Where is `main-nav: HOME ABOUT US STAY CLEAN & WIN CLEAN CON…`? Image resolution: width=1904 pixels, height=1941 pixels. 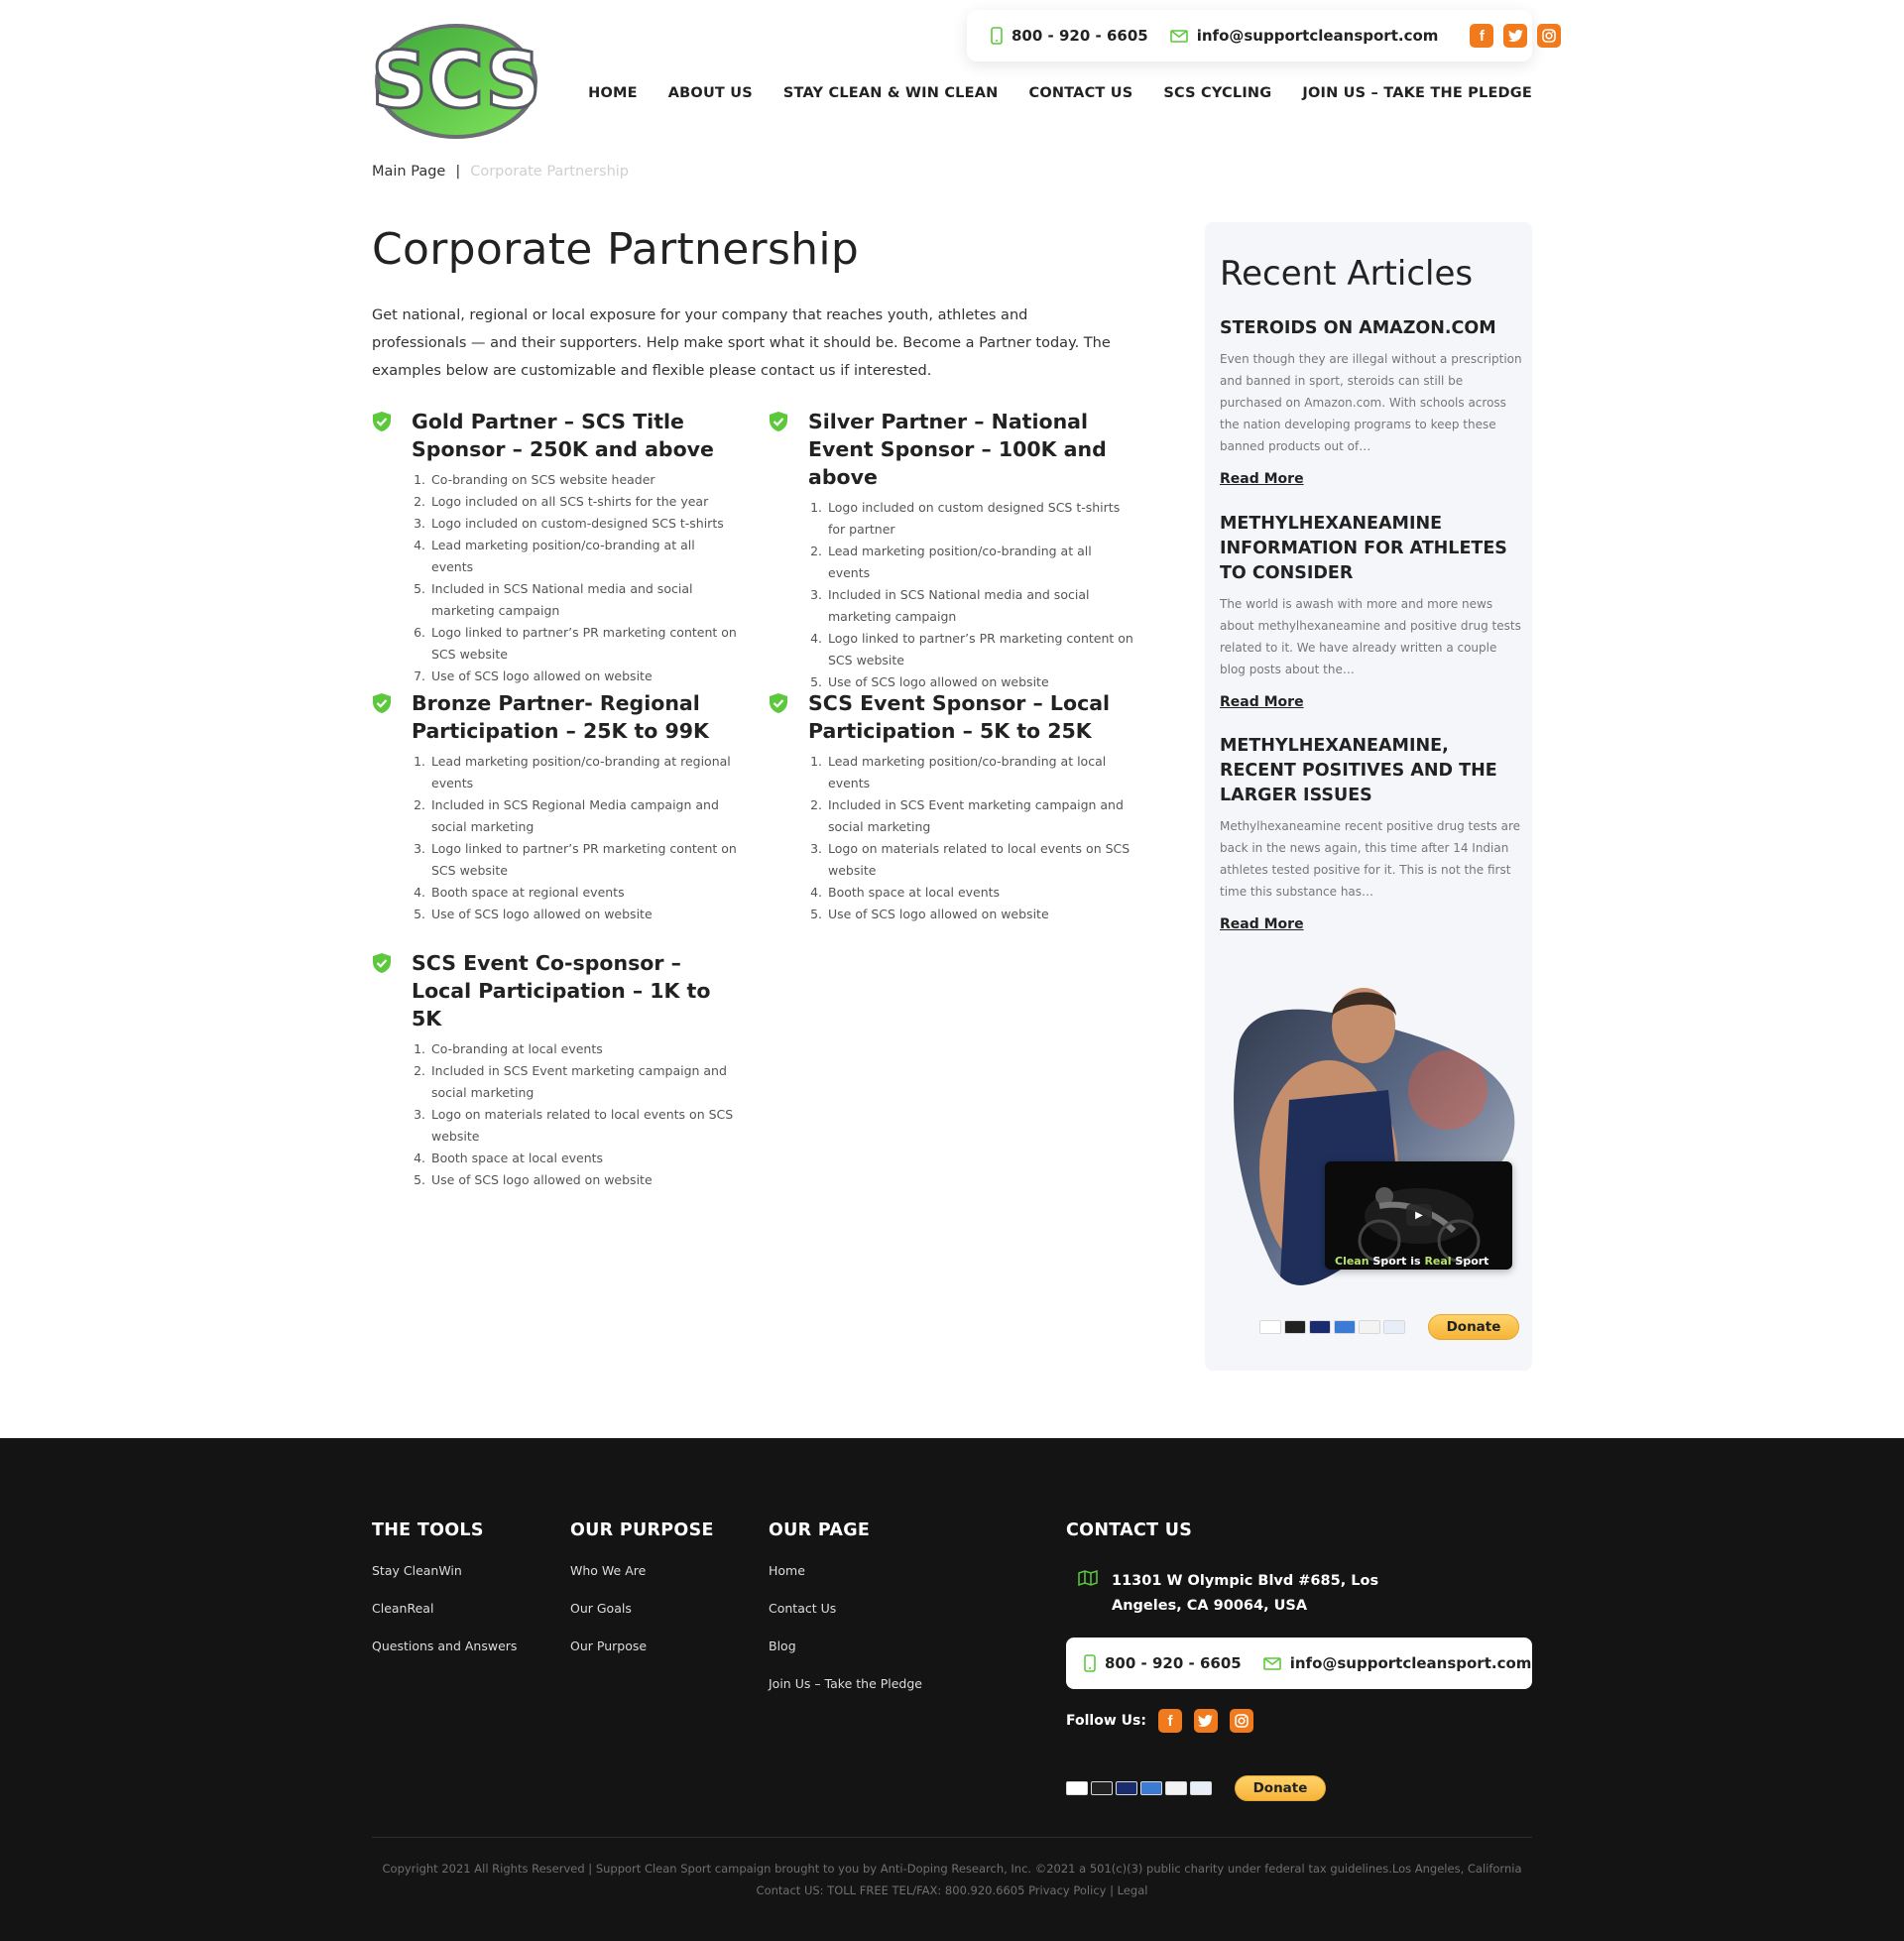 main-nav: HOME ABOUT US STAY CLEAN & WIN CLEAN CON… is located at coordinates (1044, 93).